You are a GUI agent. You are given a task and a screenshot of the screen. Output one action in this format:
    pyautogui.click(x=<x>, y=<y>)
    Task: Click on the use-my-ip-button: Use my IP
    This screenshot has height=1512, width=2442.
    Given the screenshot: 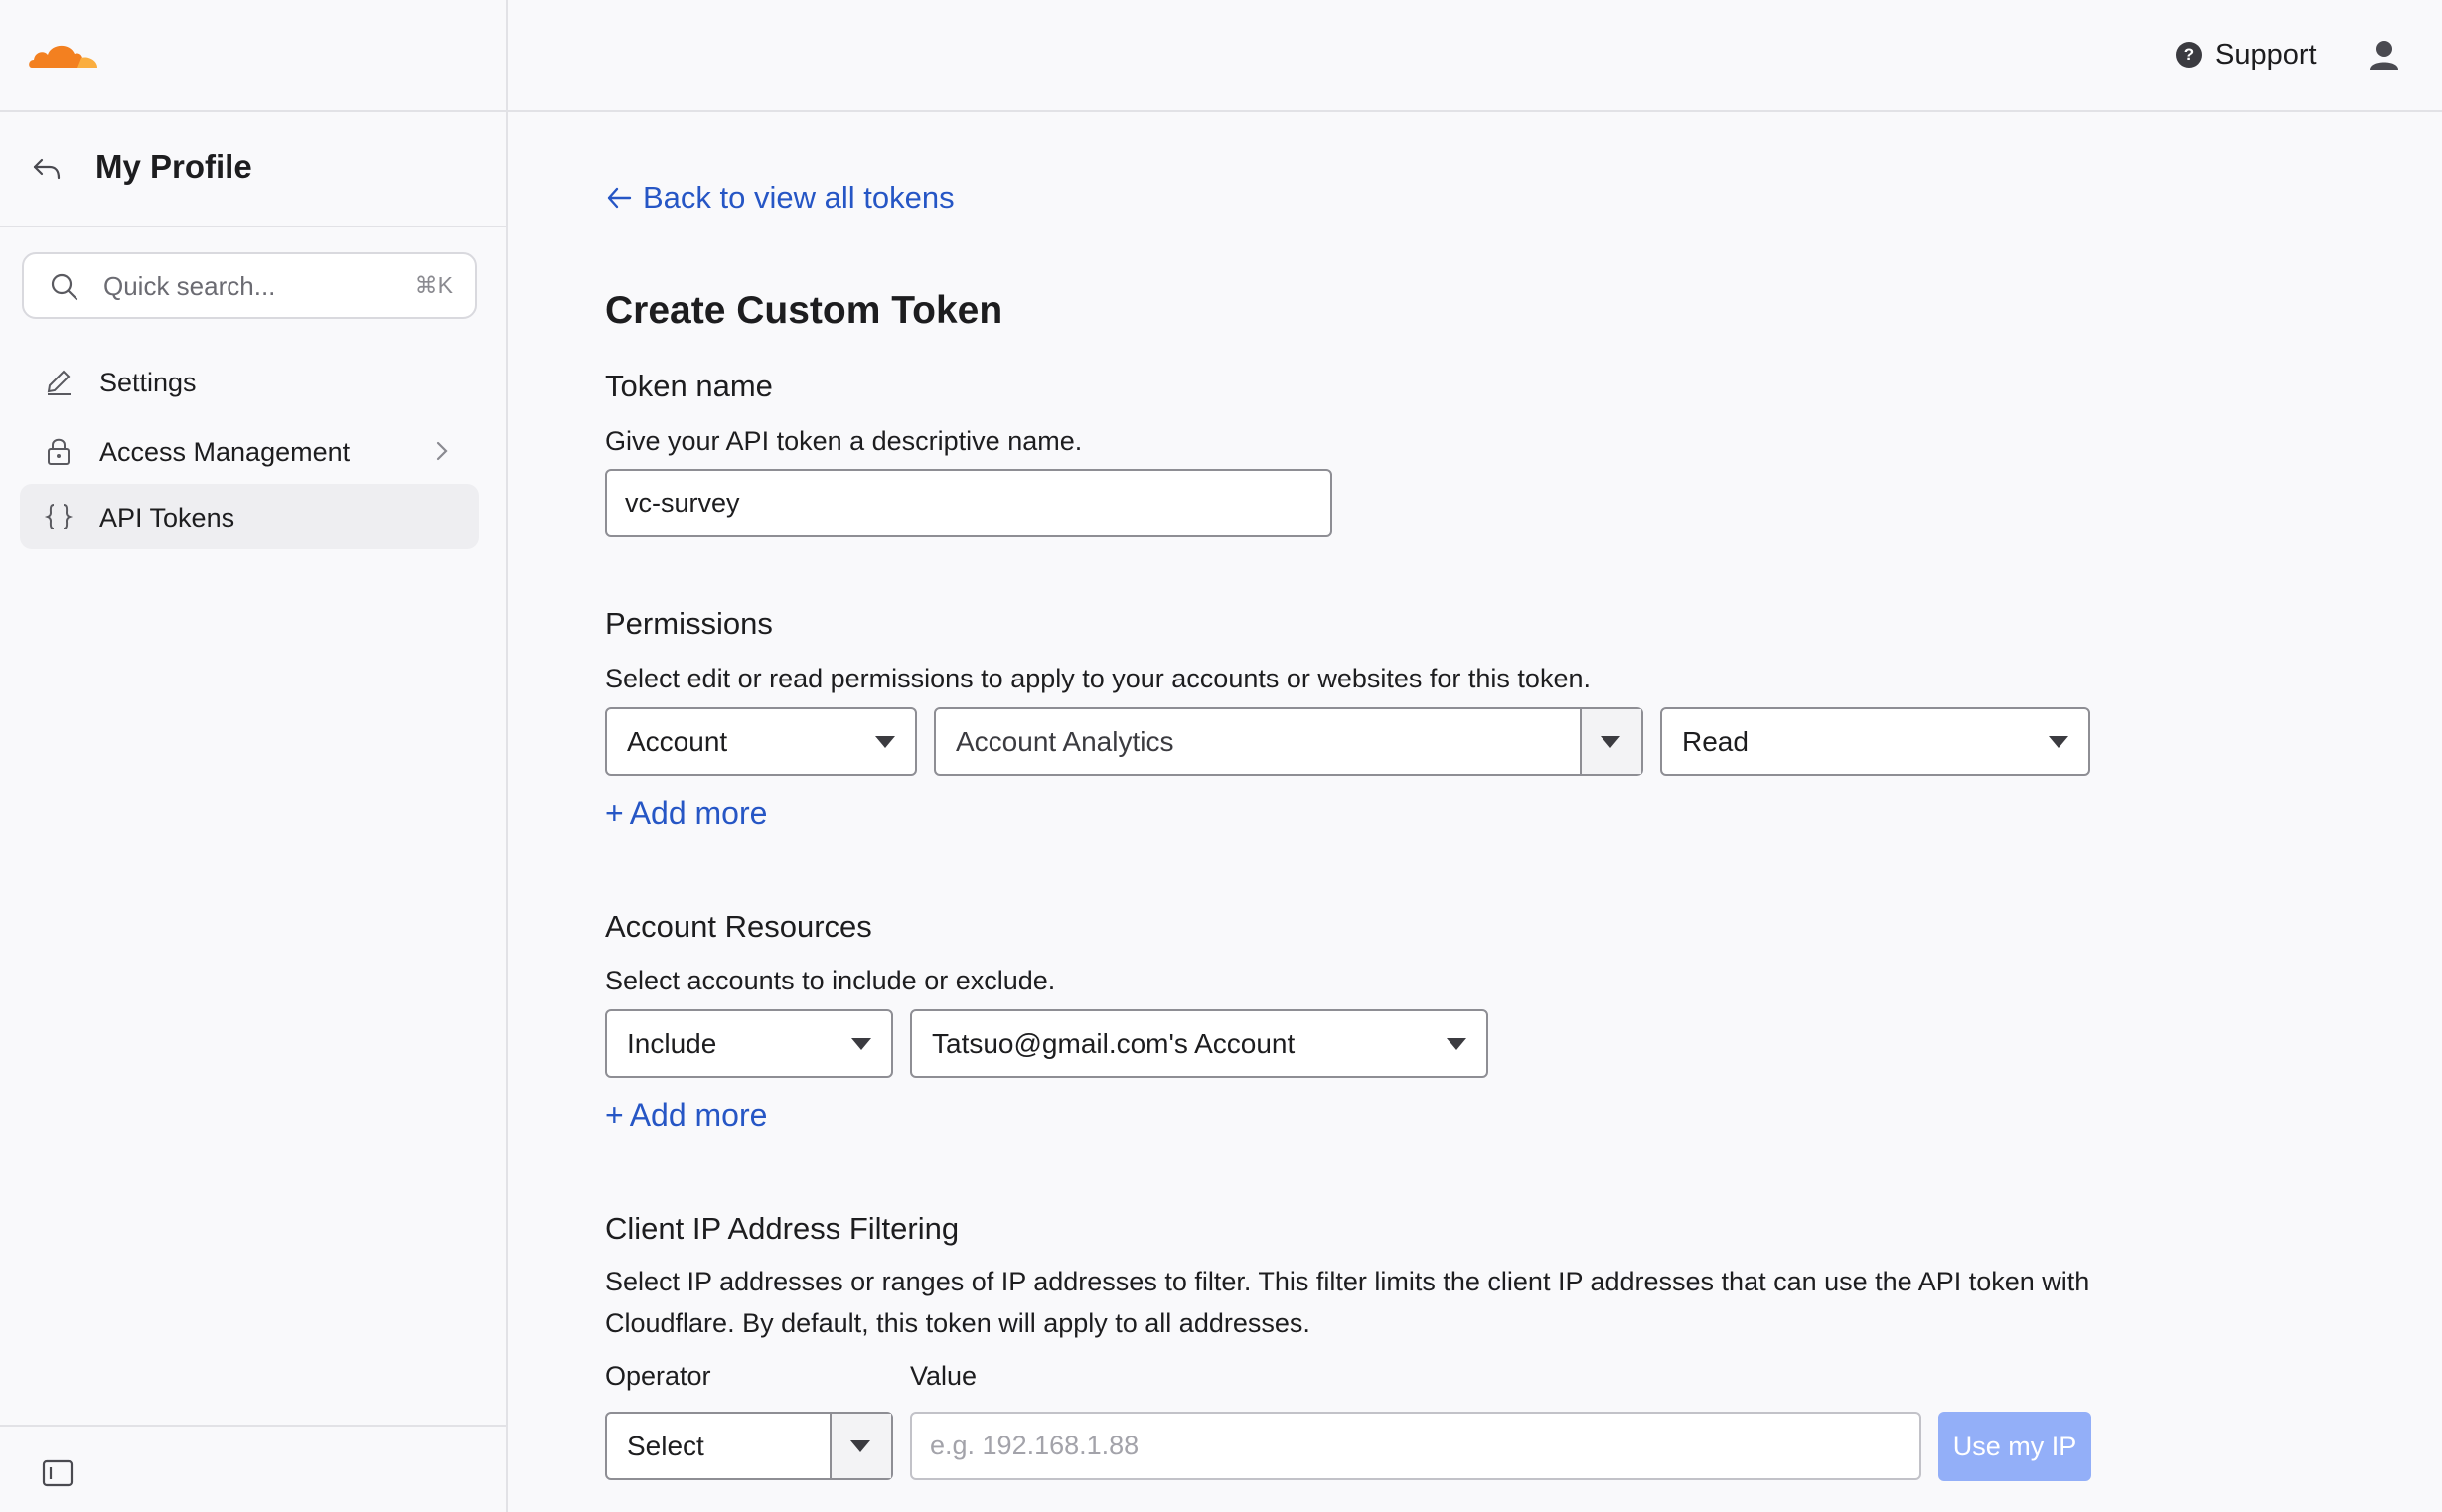 What is the action you would take?
    pyautogui.click(x=2014, y=1446)
    